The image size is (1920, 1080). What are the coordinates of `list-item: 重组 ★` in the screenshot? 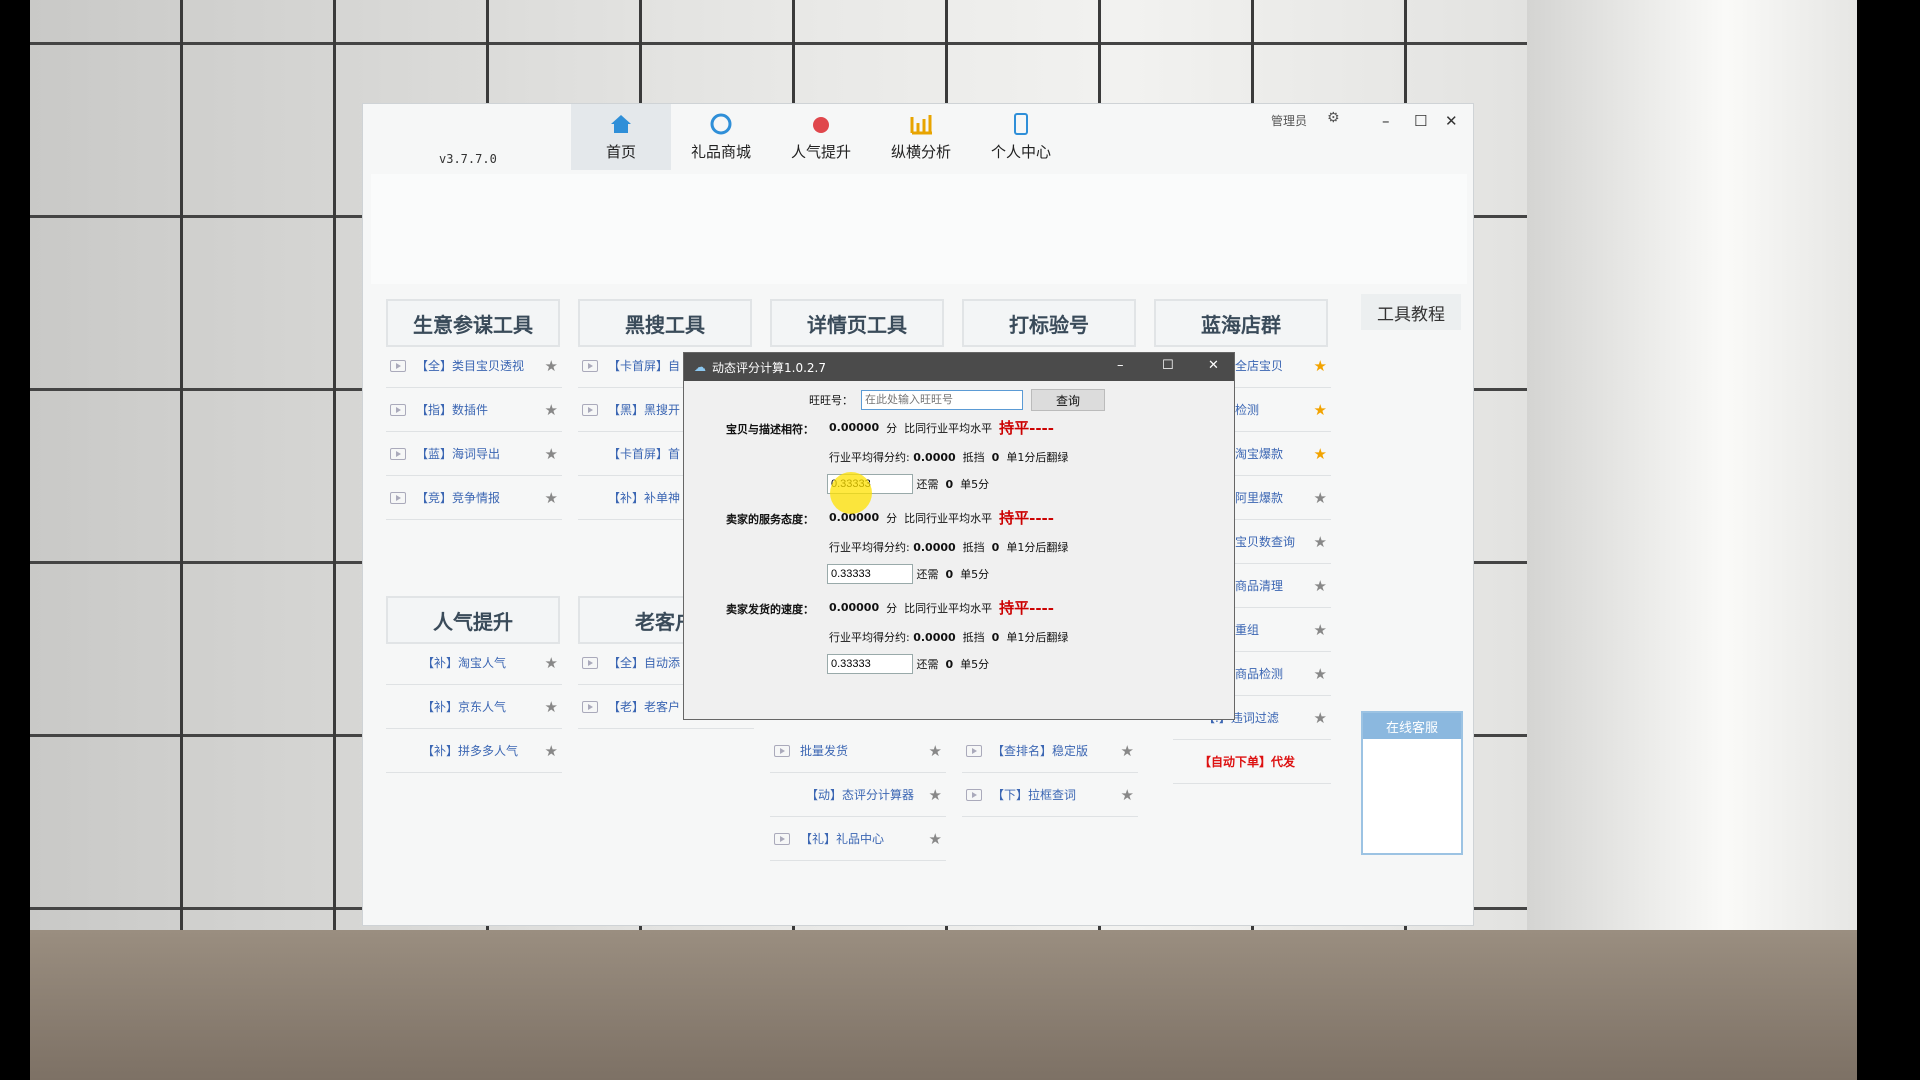 It's located at (1283, 630).